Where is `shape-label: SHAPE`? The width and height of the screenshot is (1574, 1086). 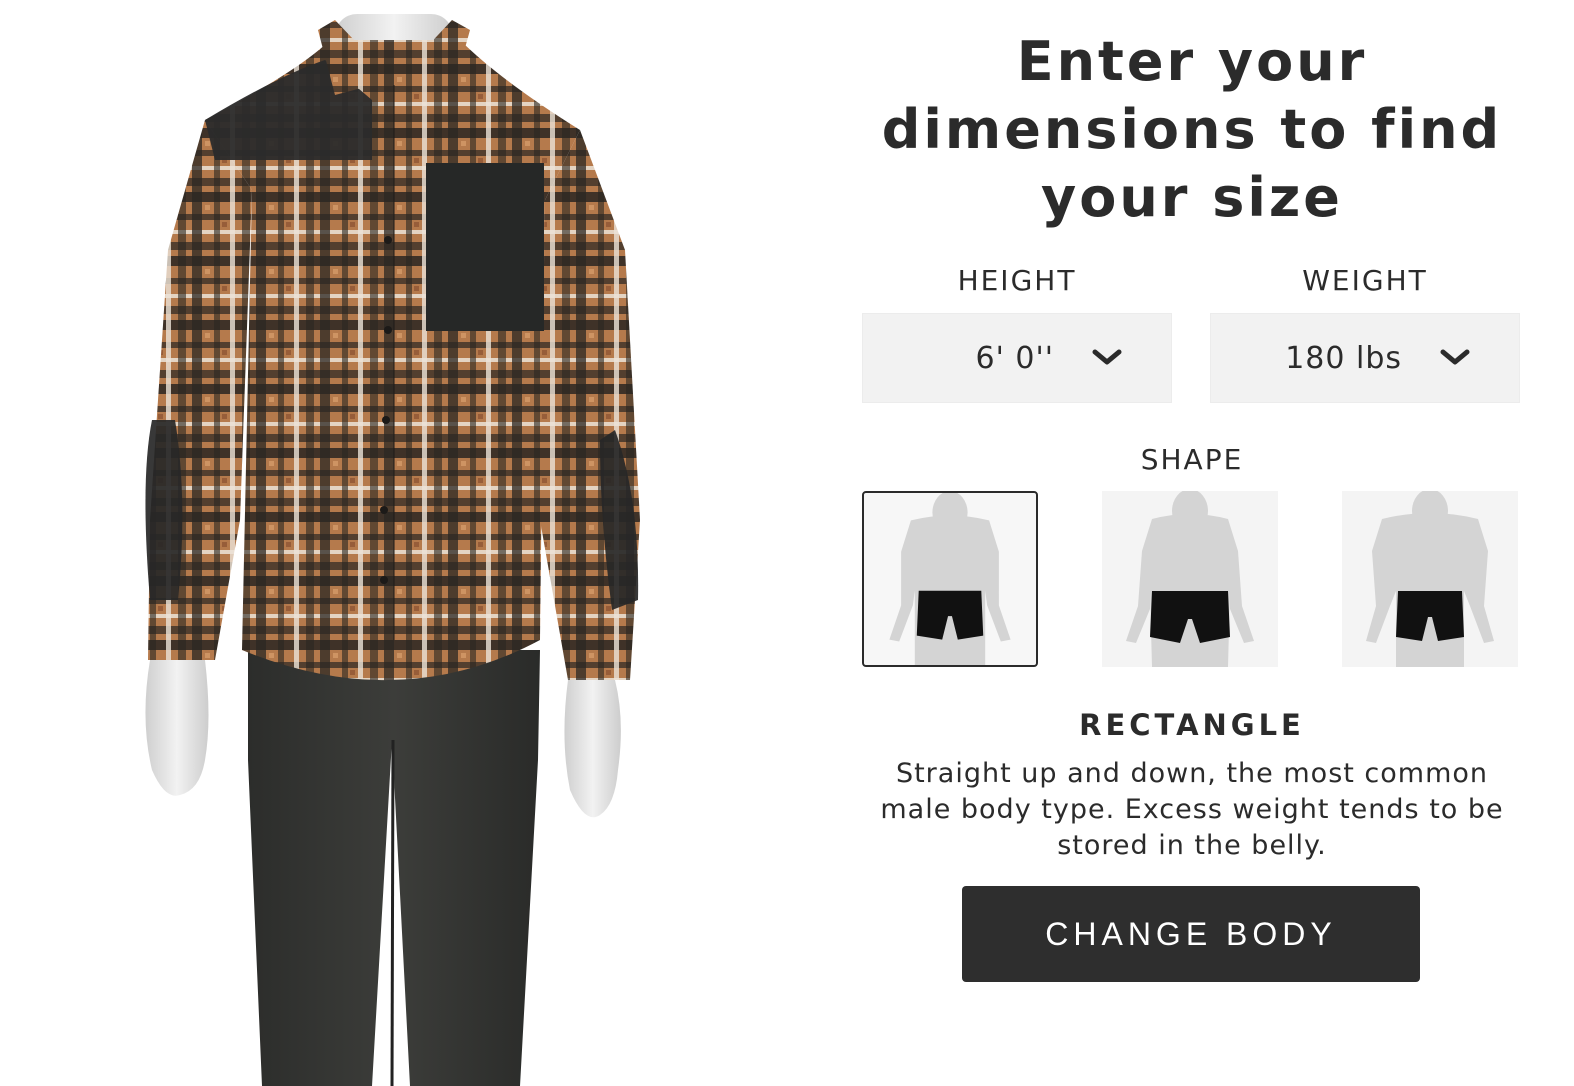 shape-label: SHAPE is located at coordinates (1192, 459).